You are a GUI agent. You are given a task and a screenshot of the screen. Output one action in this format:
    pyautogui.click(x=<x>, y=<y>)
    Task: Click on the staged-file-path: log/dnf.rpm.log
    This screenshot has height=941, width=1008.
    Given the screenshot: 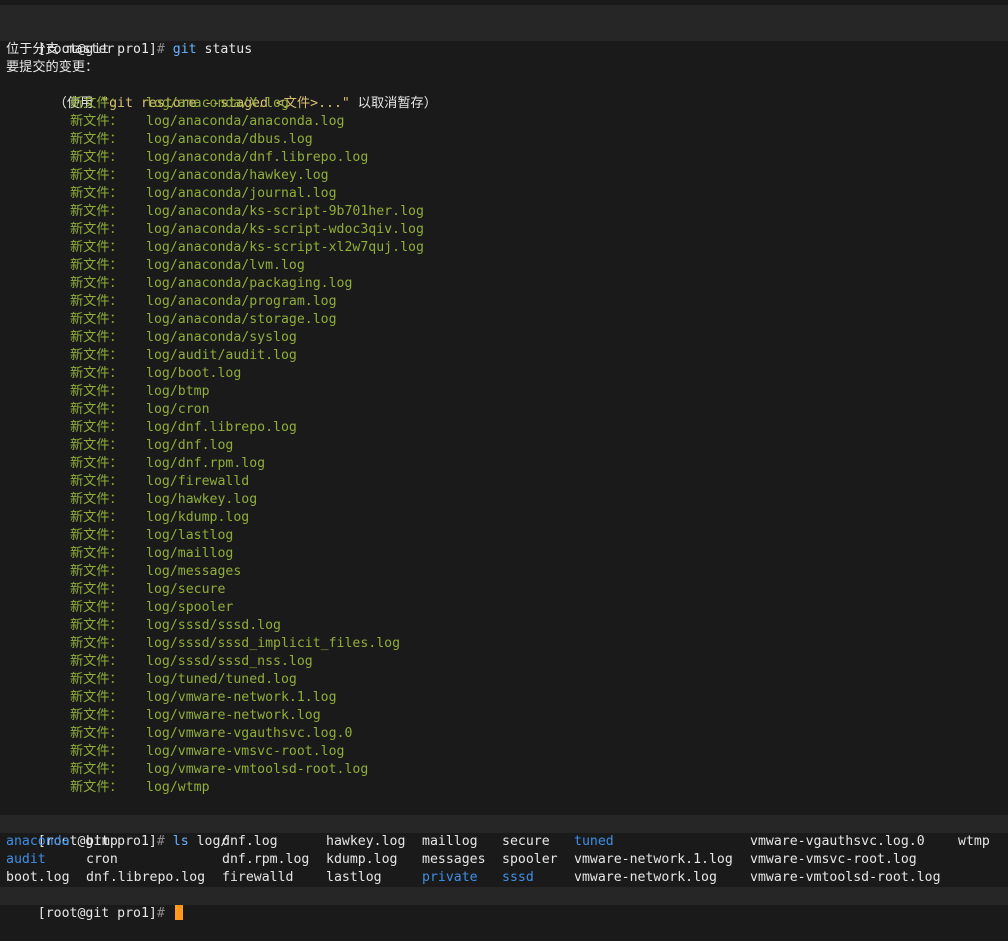 What is the action you would take?
    pyautogui.click(x=206, y=463)
    